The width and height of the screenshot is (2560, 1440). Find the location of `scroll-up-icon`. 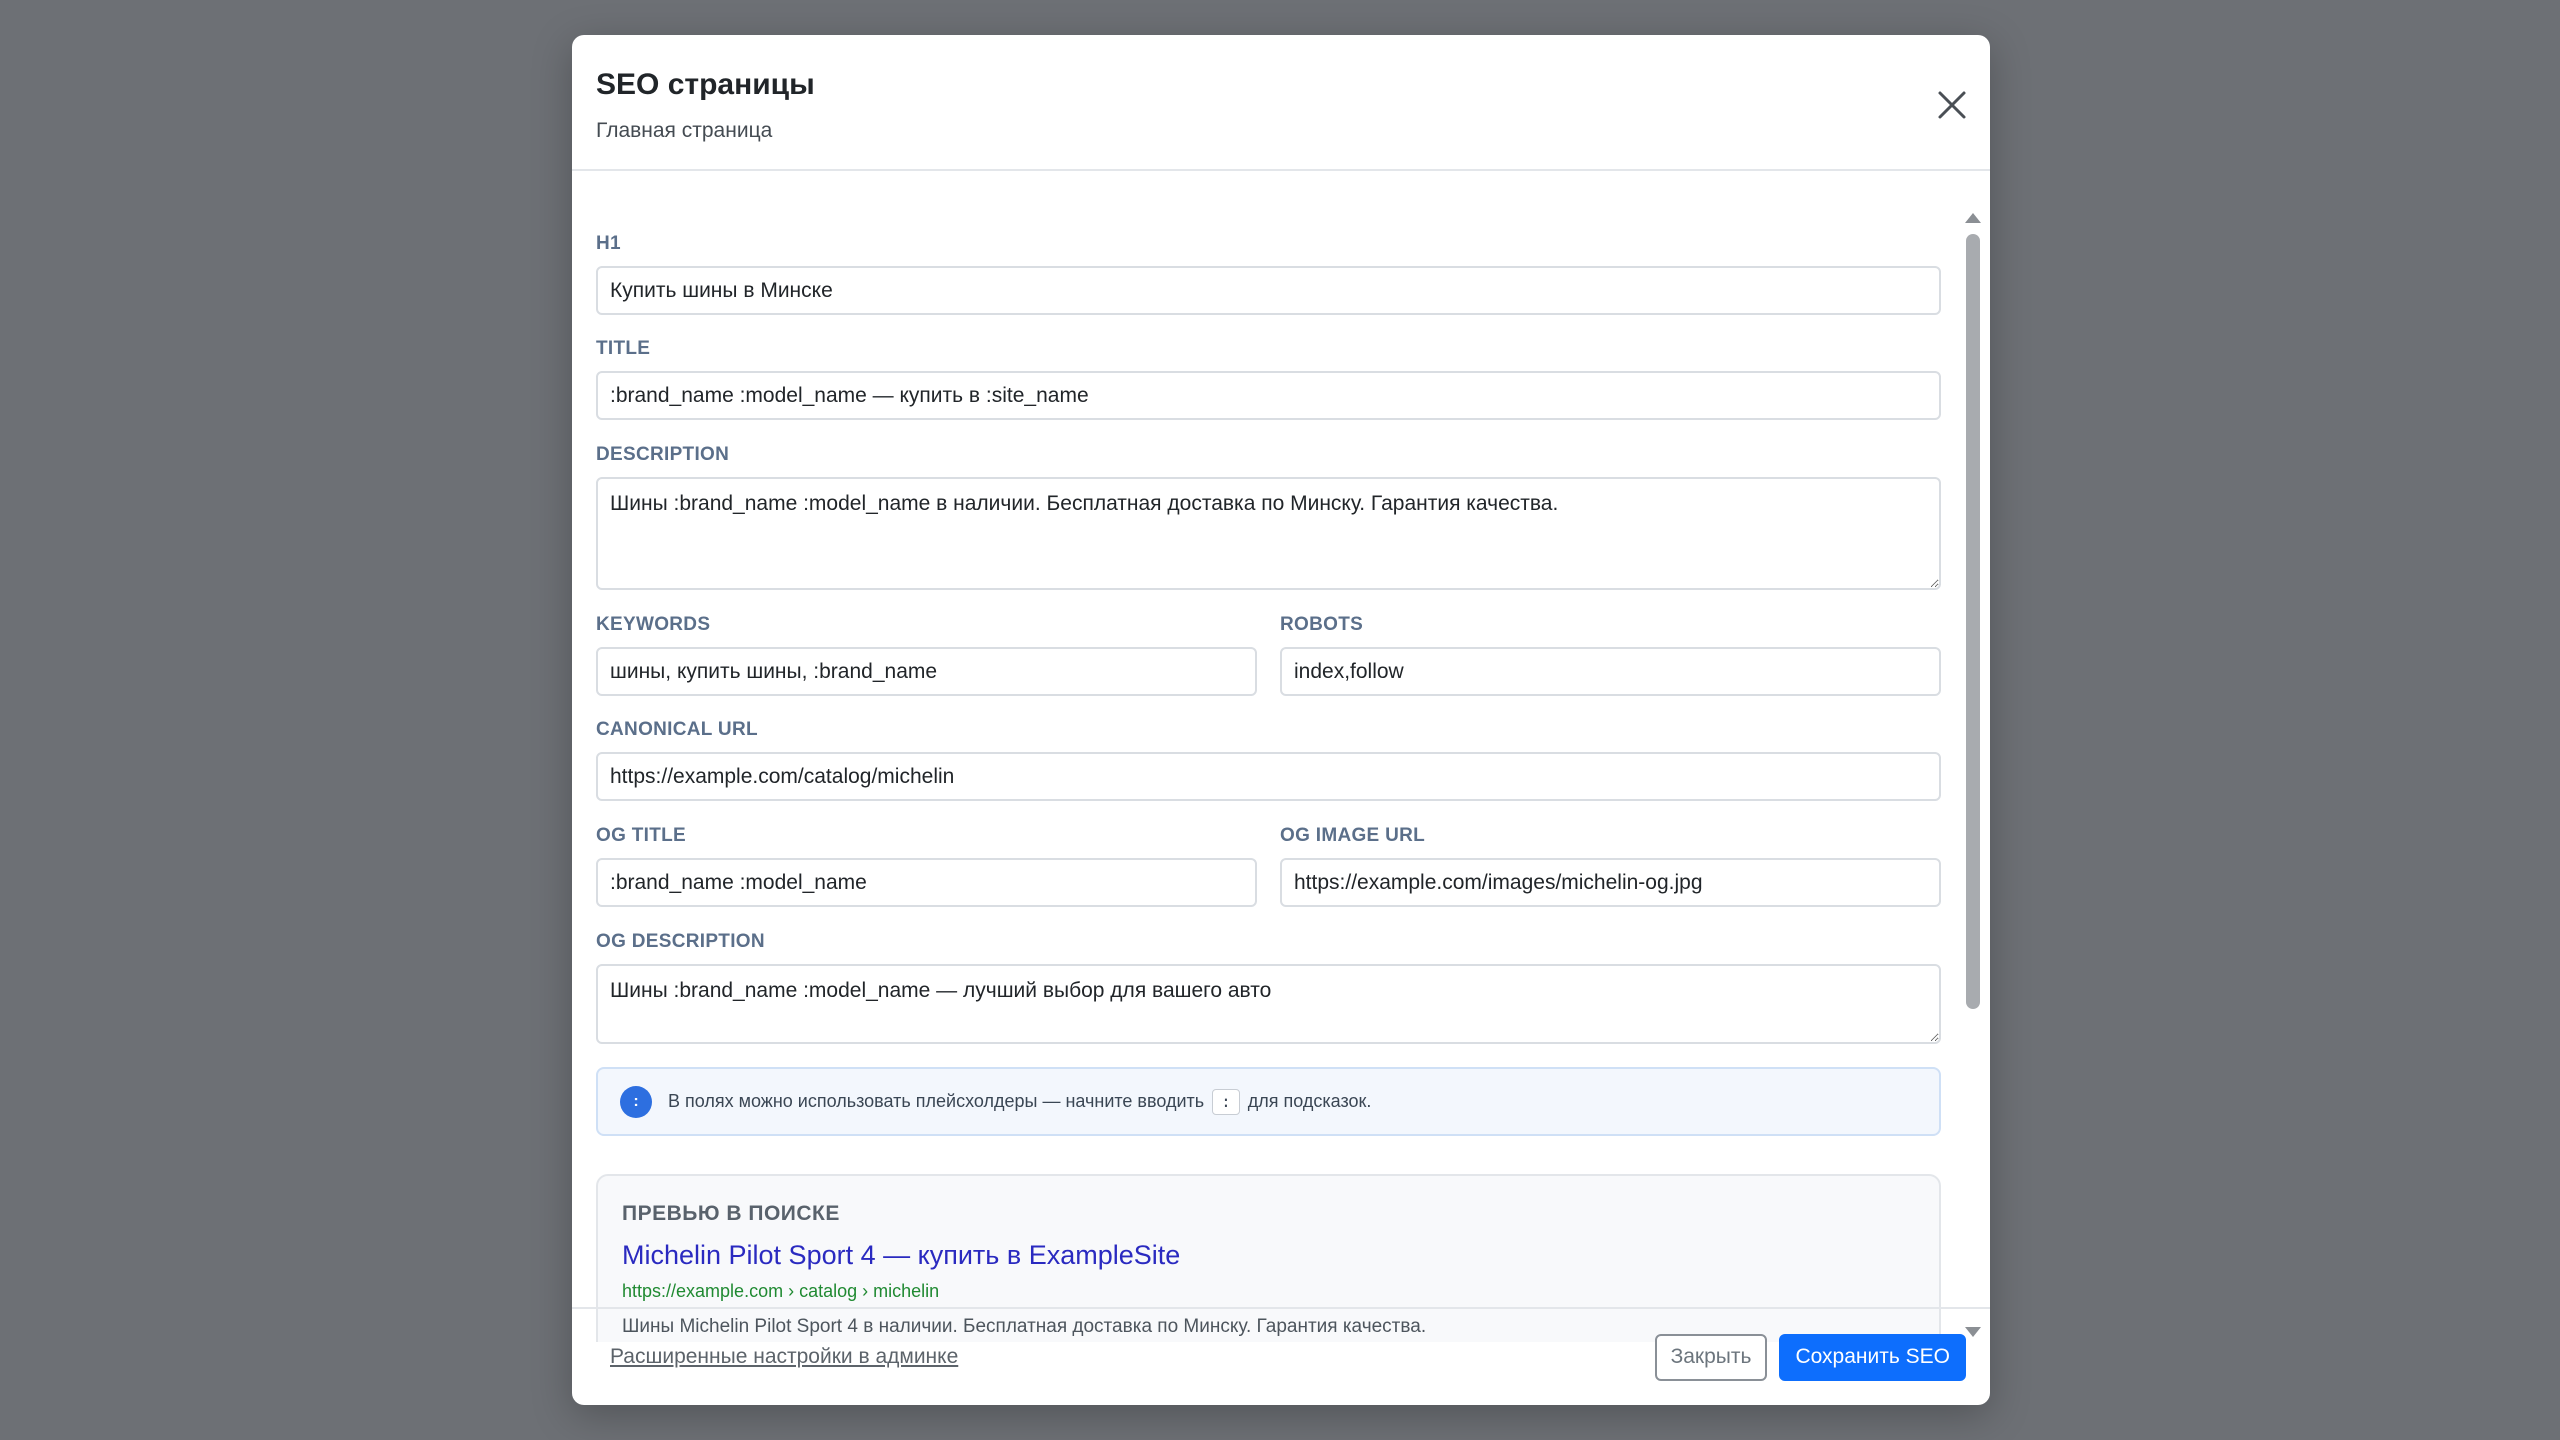

scroll-up-icon is located at coordinates (1973, 218).